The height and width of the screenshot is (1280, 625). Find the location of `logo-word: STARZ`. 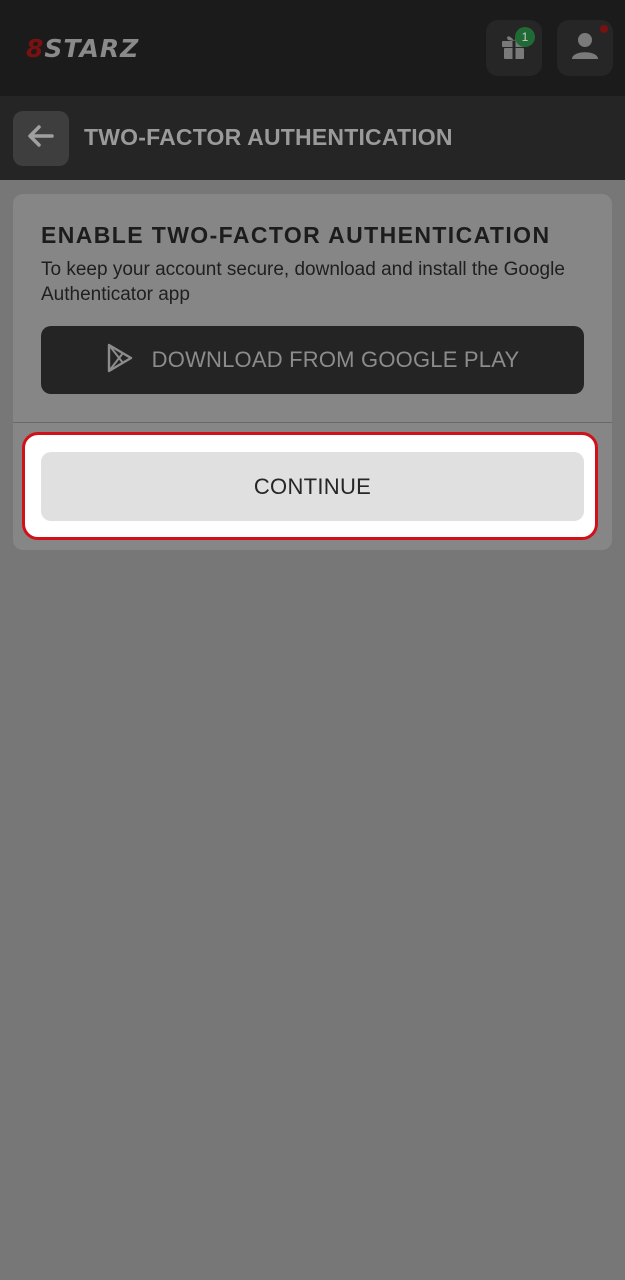

logo-word: STARZ is located at coordinates (92, 48).